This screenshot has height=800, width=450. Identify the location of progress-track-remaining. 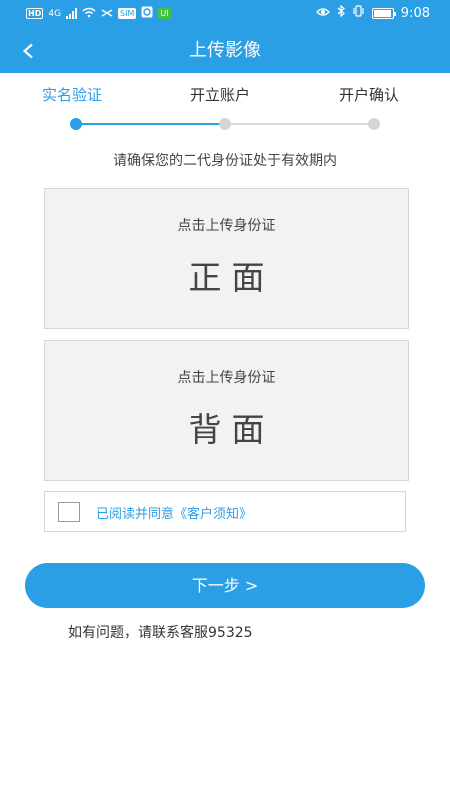
(299, 124).